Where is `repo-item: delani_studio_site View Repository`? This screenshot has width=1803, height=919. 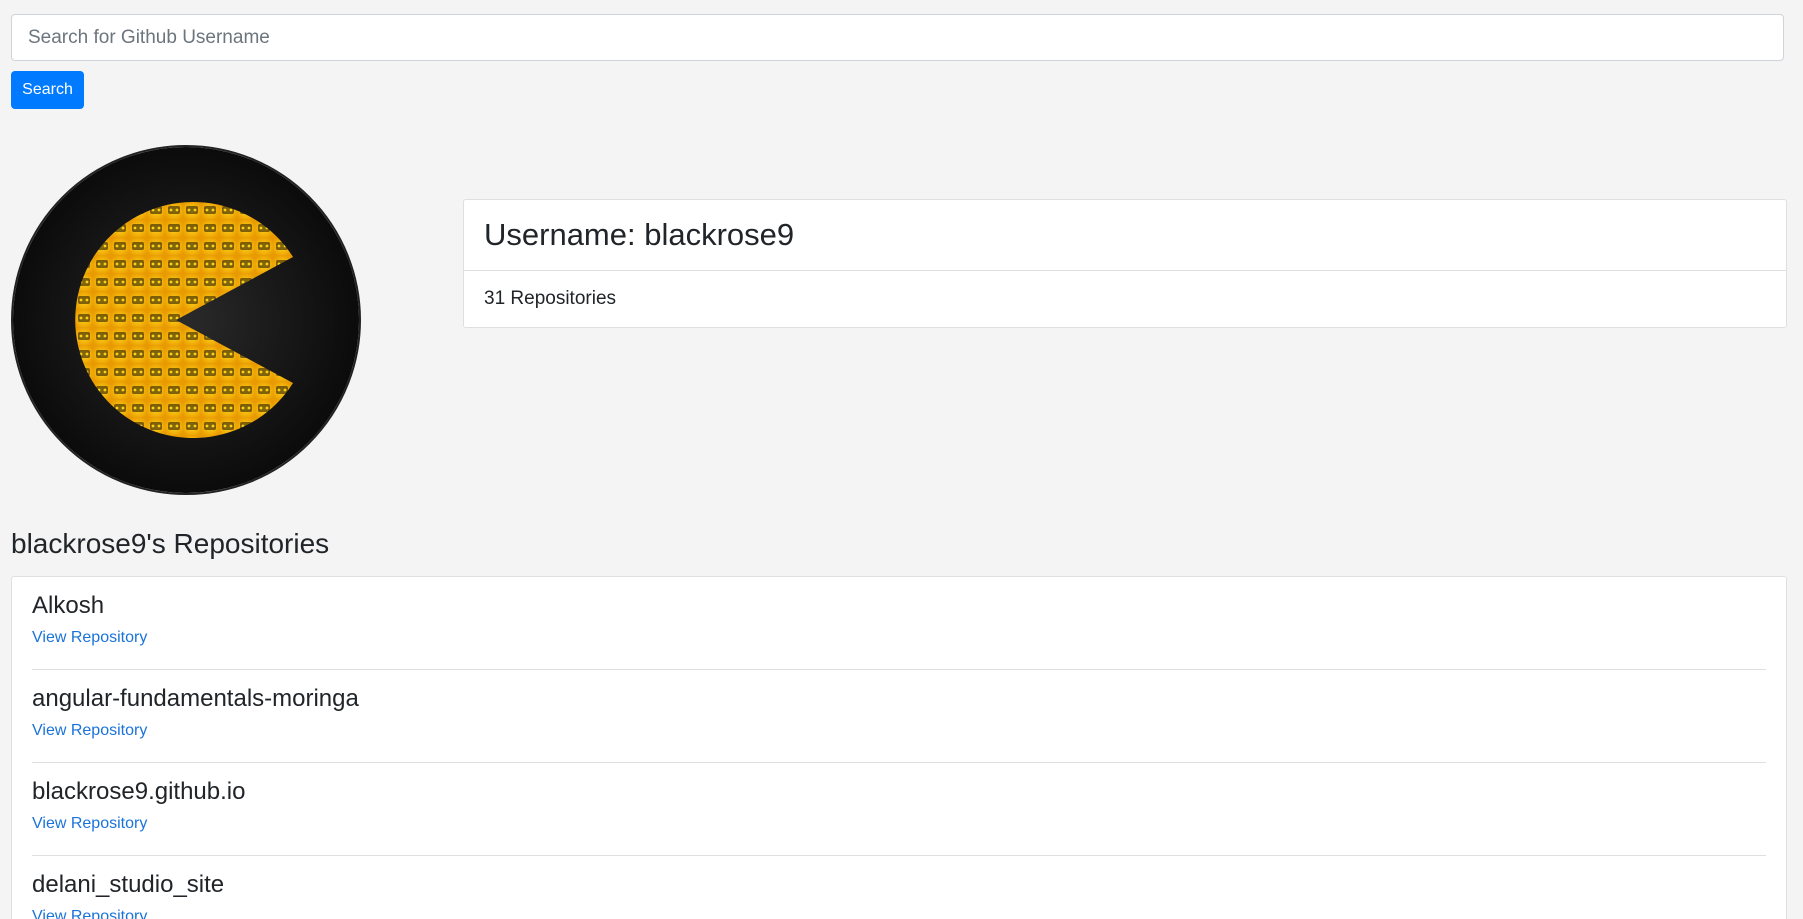
repo-item: delani_studio_site View Repository is located at coordinates (899, 887).